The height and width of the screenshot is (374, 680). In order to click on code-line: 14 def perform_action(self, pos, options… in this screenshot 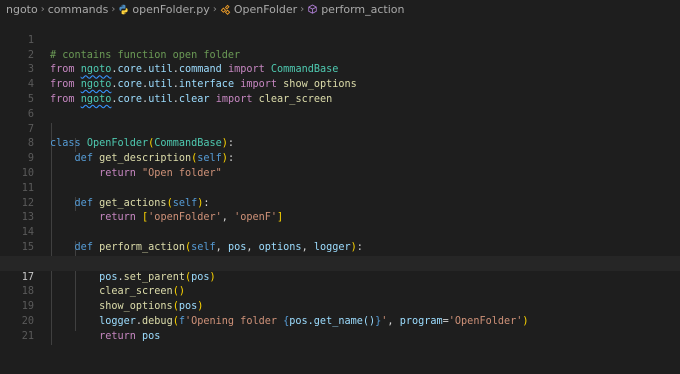, I will do `click(340, 232)`.